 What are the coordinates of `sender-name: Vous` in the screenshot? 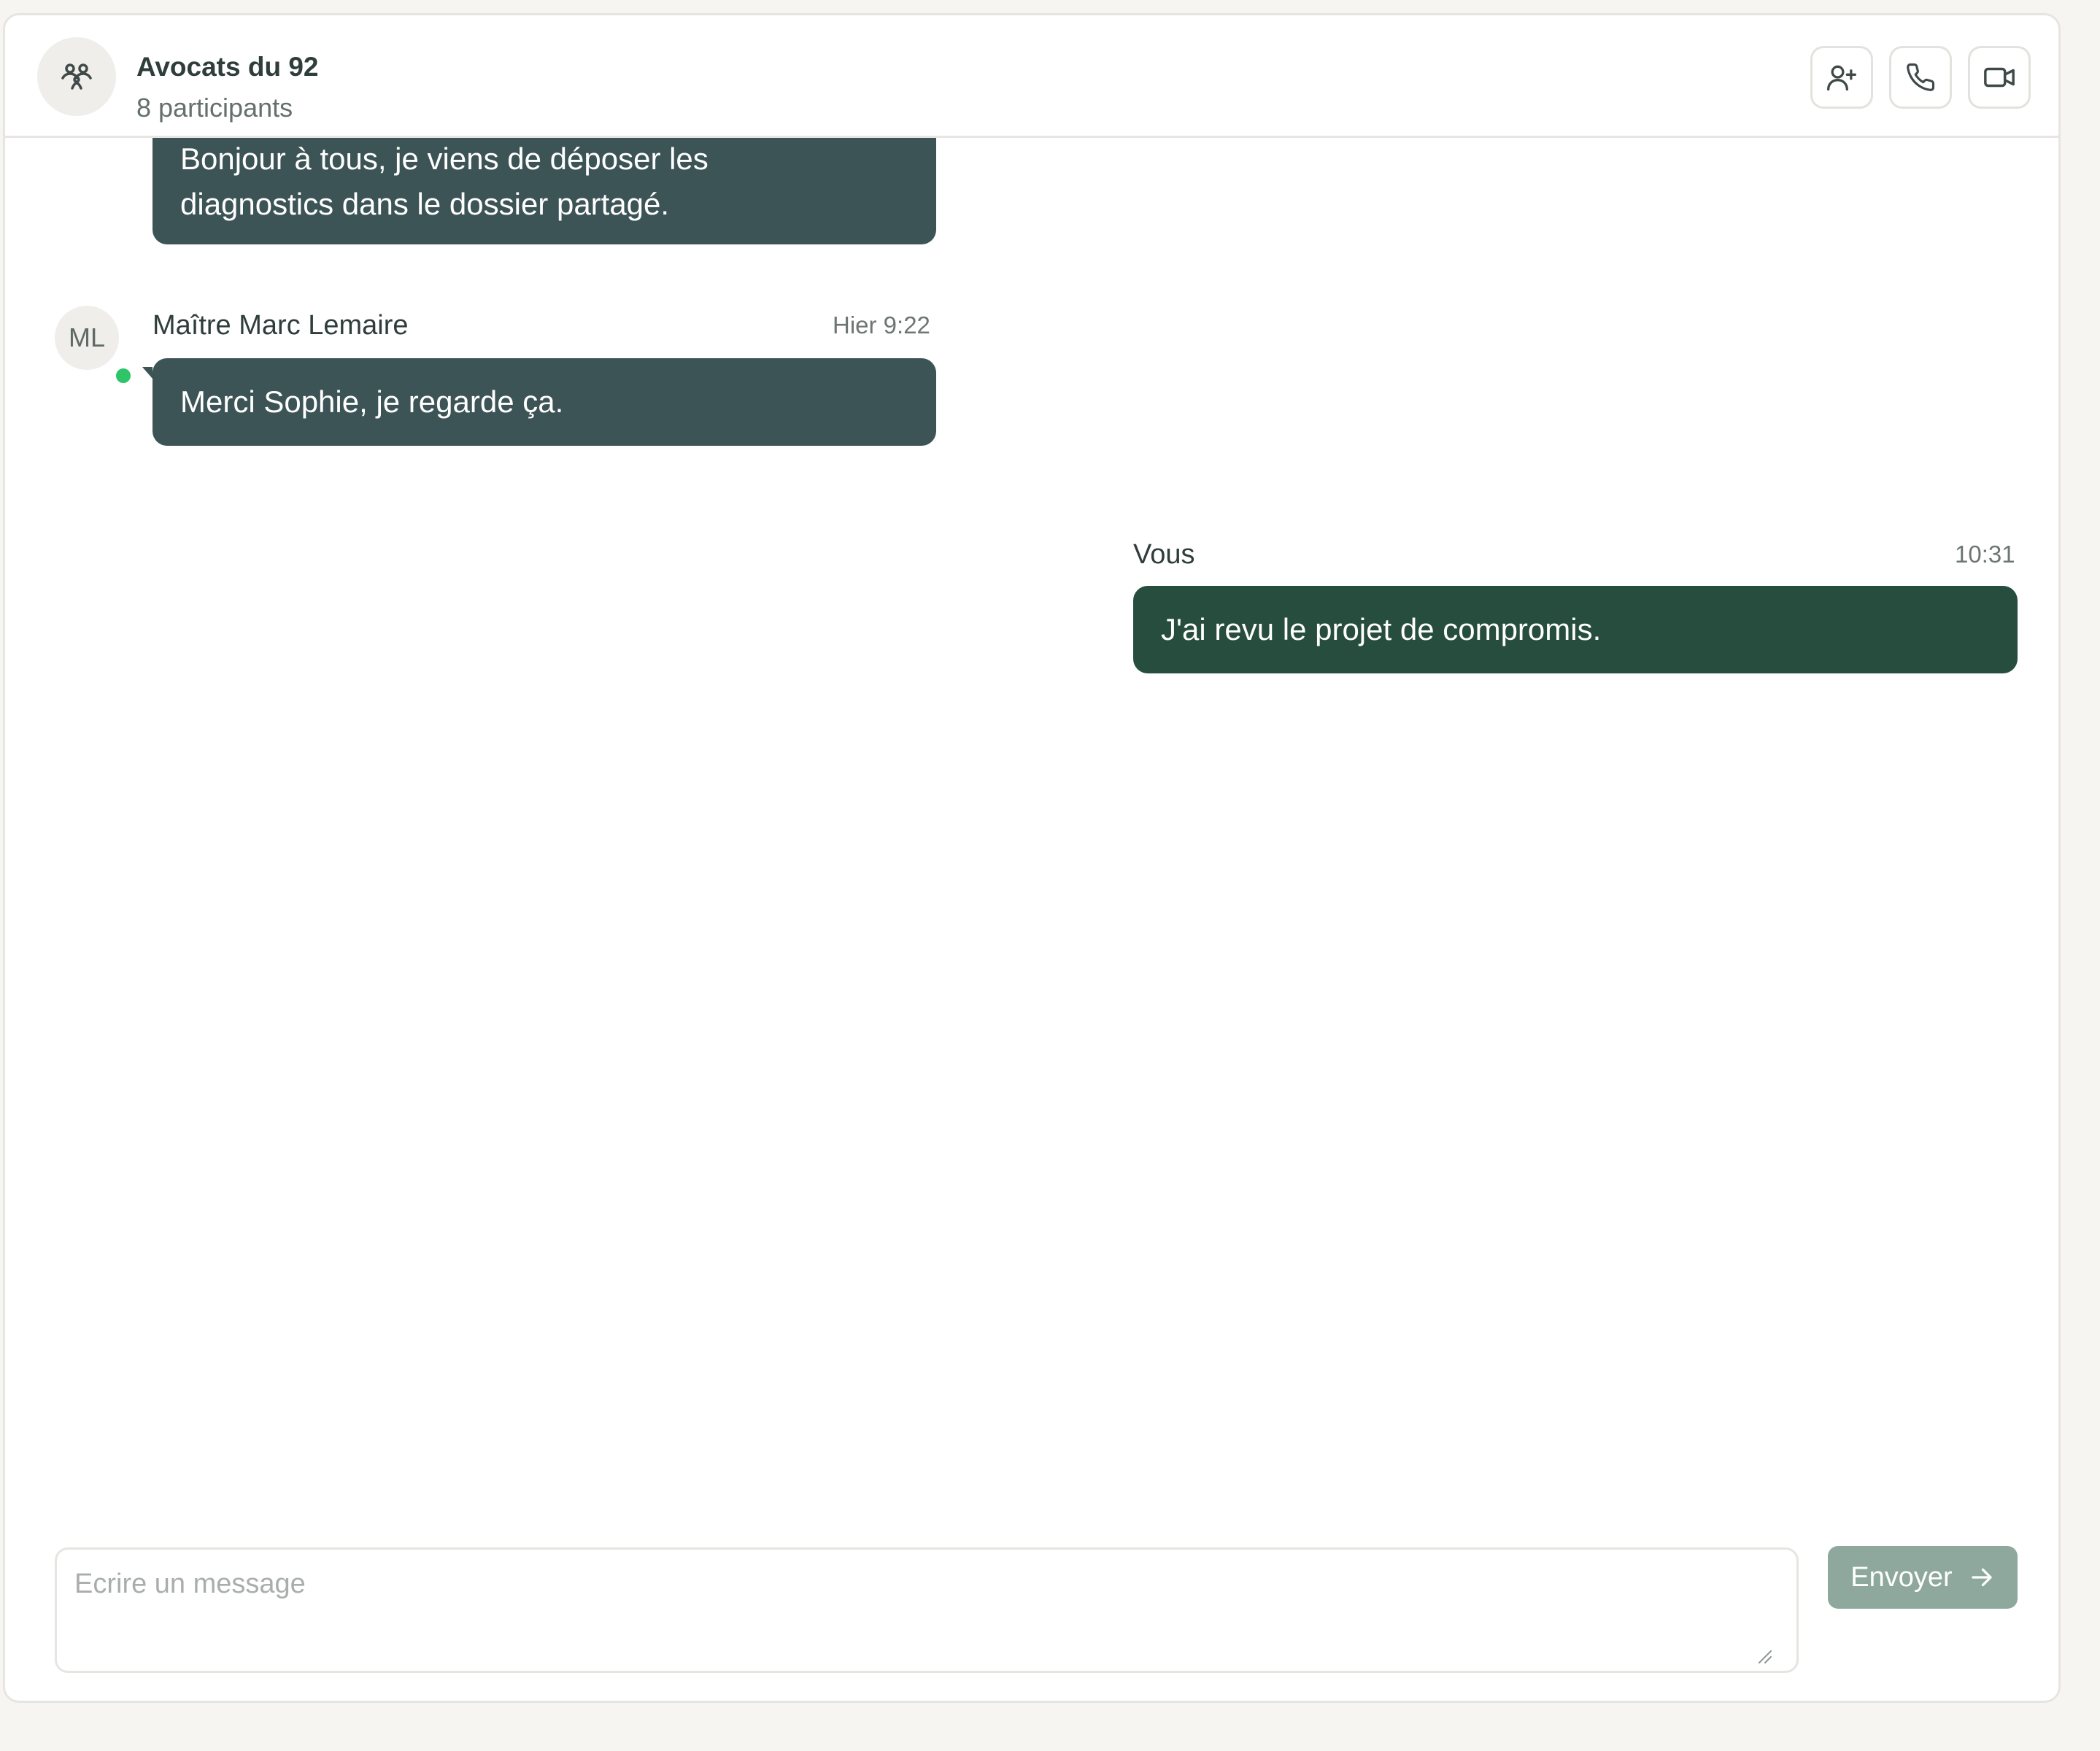 It's located at (1164, 554).